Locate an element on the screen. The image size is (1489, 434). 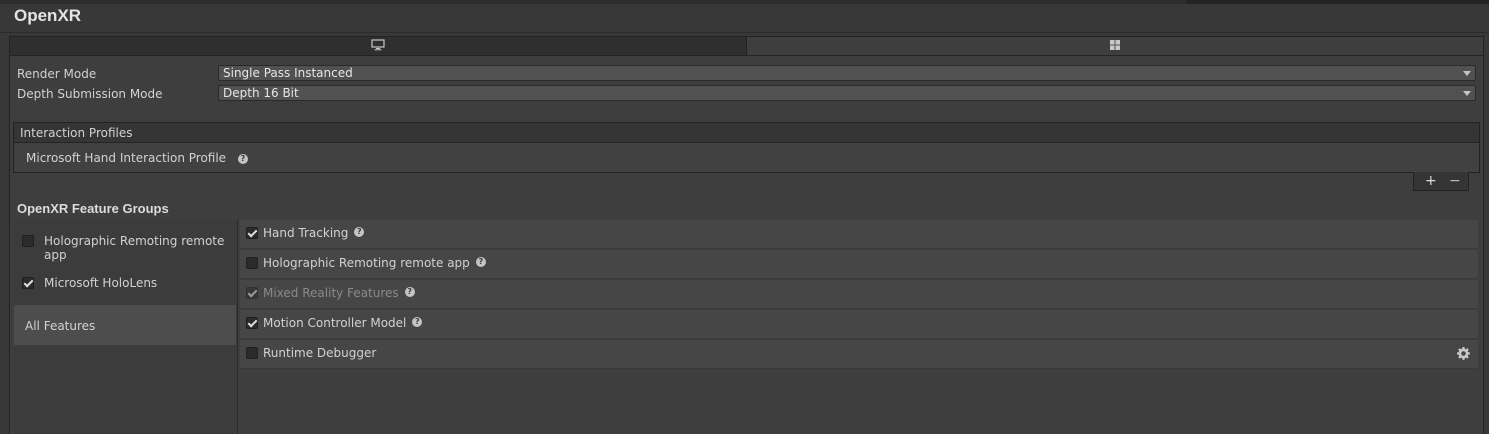
feature-label-motion-controller-model: Motion Controller Model? is located at coordinates (343, 323).